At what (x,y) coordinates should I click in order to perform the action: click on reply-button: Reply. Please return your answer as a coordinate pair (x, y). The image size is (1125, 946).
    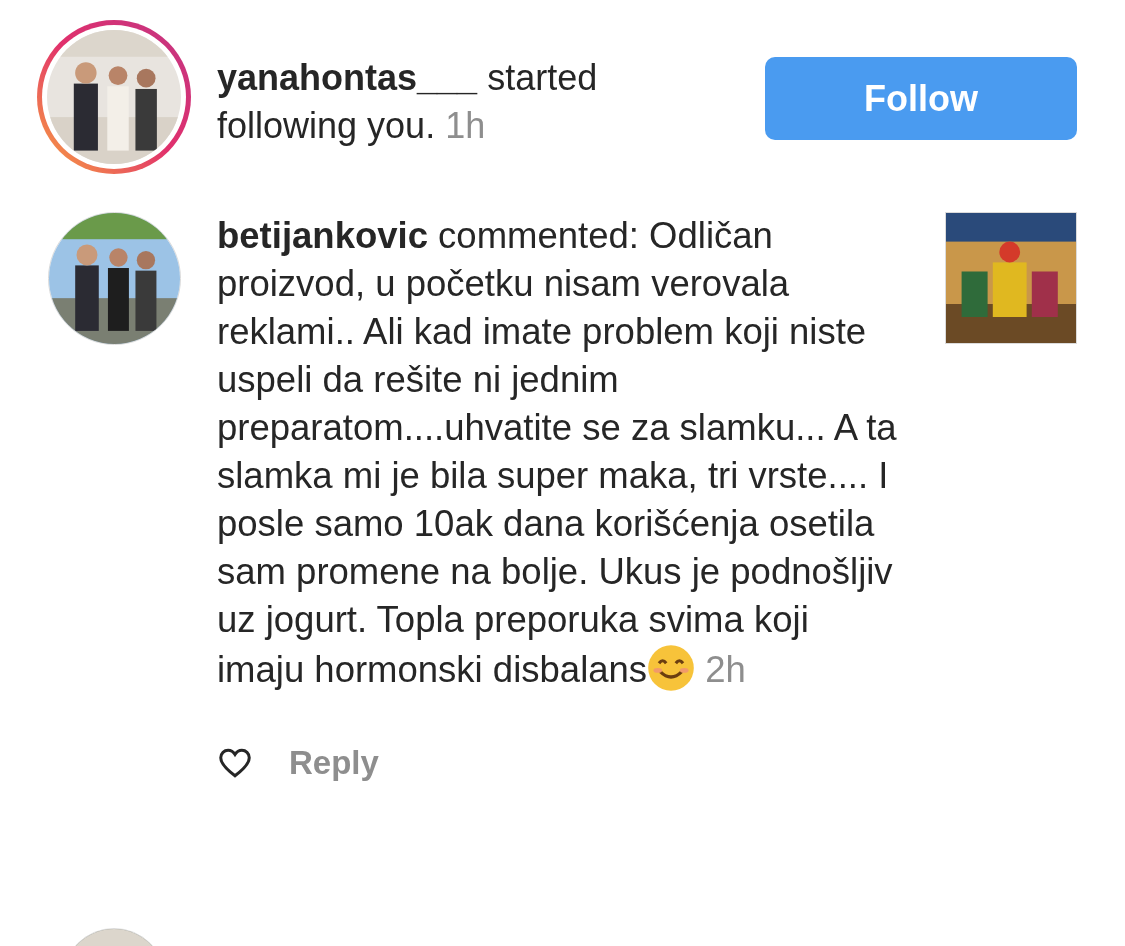
    Looking at the image, I should click on (334, 763).